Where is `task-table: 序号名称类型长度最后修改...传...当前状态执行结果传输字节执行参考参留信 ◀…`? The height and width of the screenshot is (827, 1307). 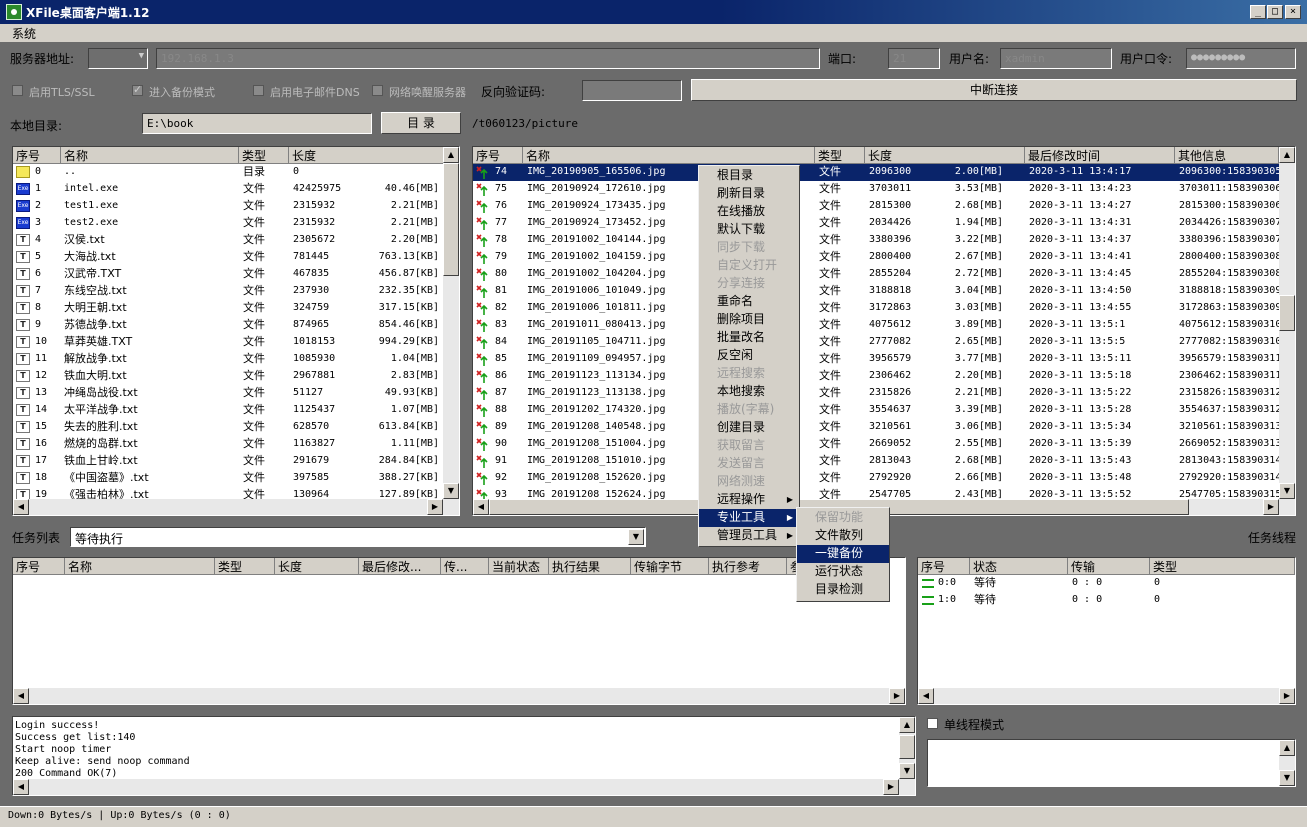 task-table: 序号名称类型长度最后修改...传...当前状态执行结果传输字节执行参考参留信 ◀… is located at coordinates (459, 631).